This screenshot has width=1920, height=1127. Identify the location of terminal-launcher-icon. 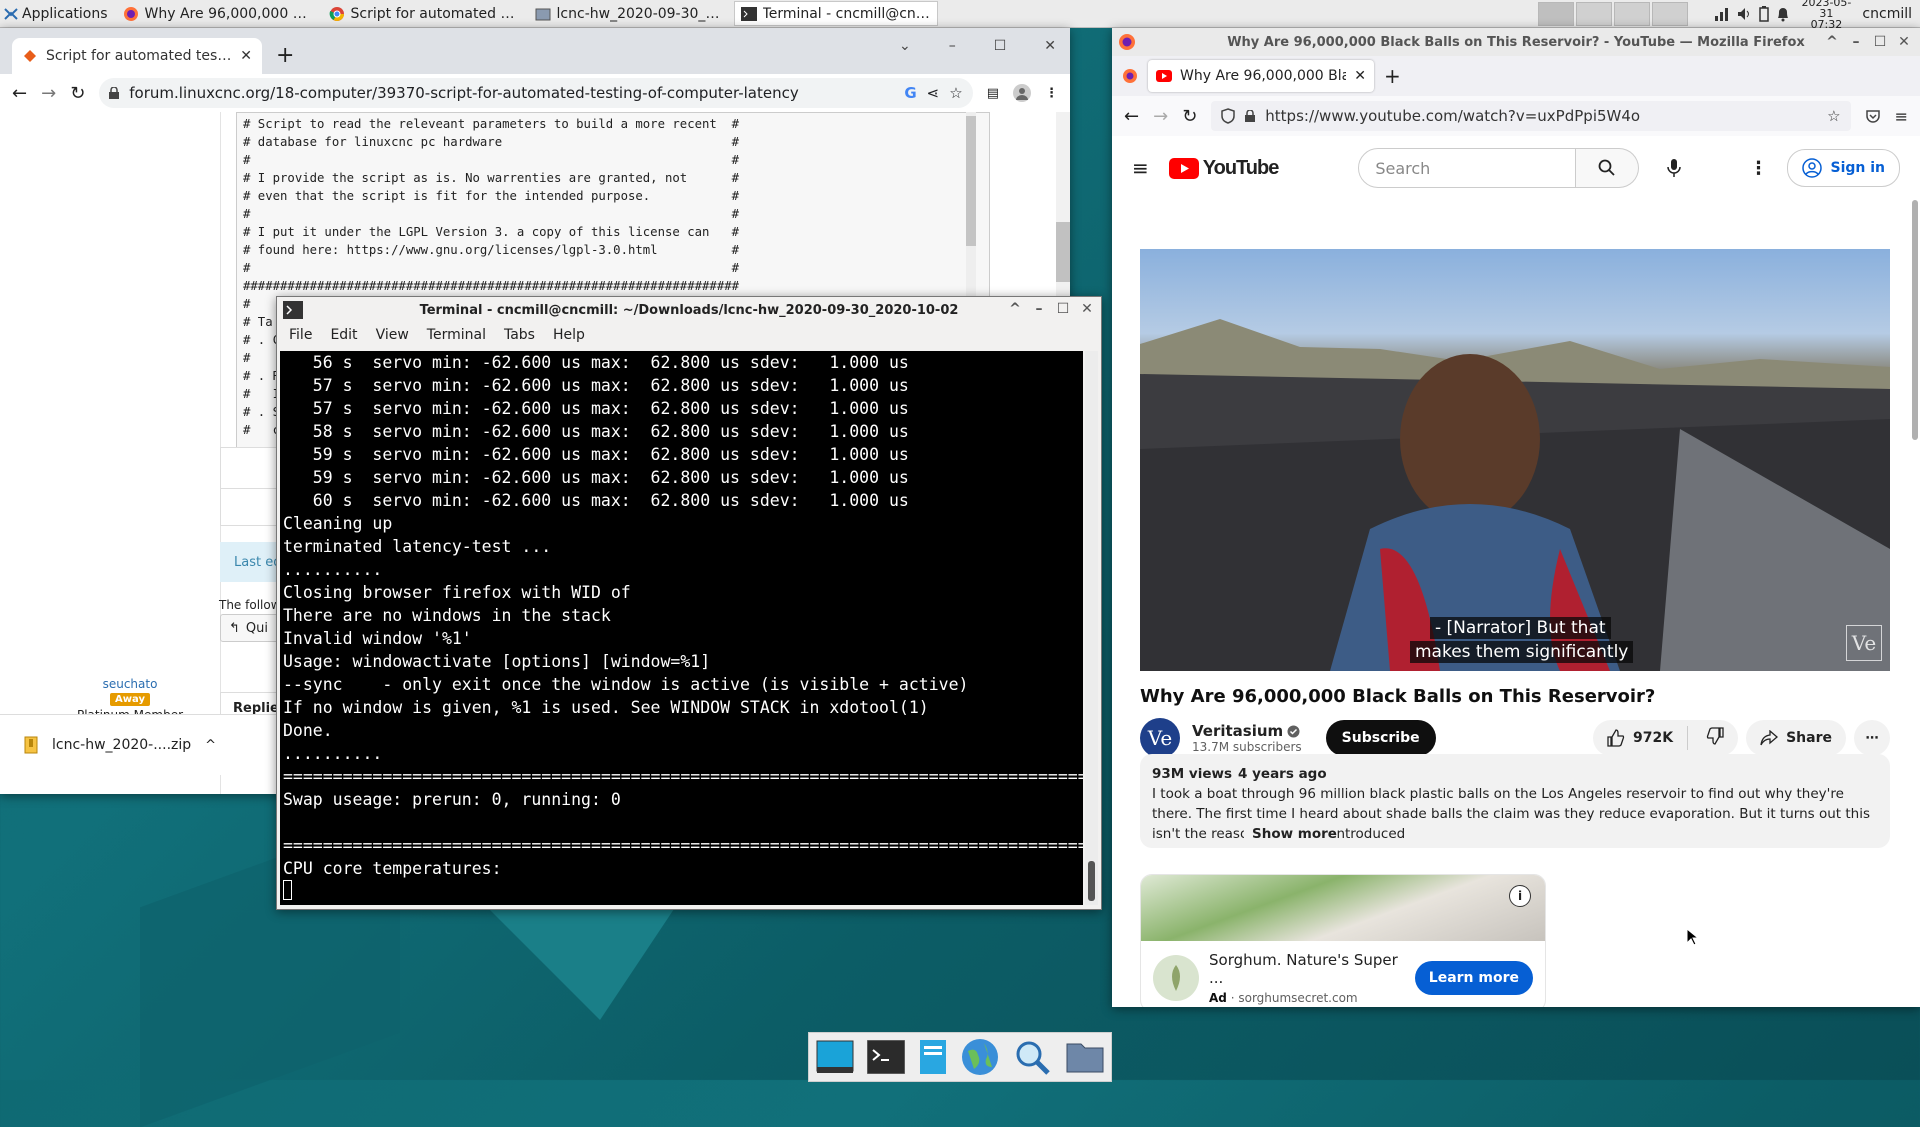
(886, 1057).